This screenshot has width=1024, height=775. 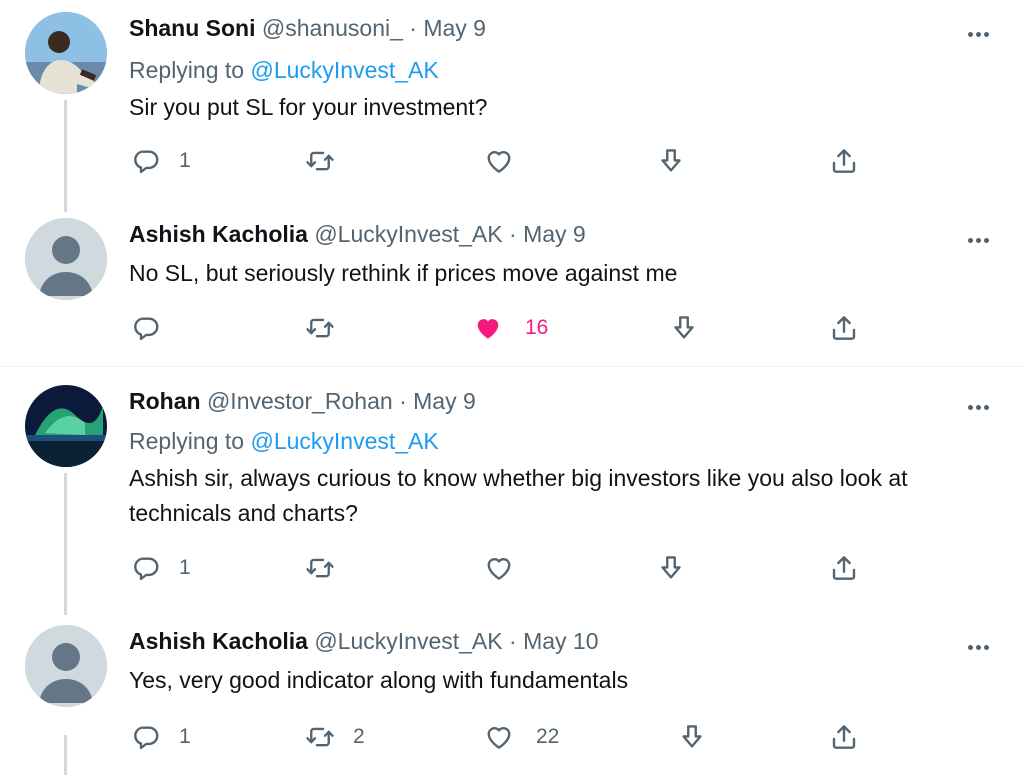 I want to click on author-handle: @shanusoni_, so click(x=332, y=28).